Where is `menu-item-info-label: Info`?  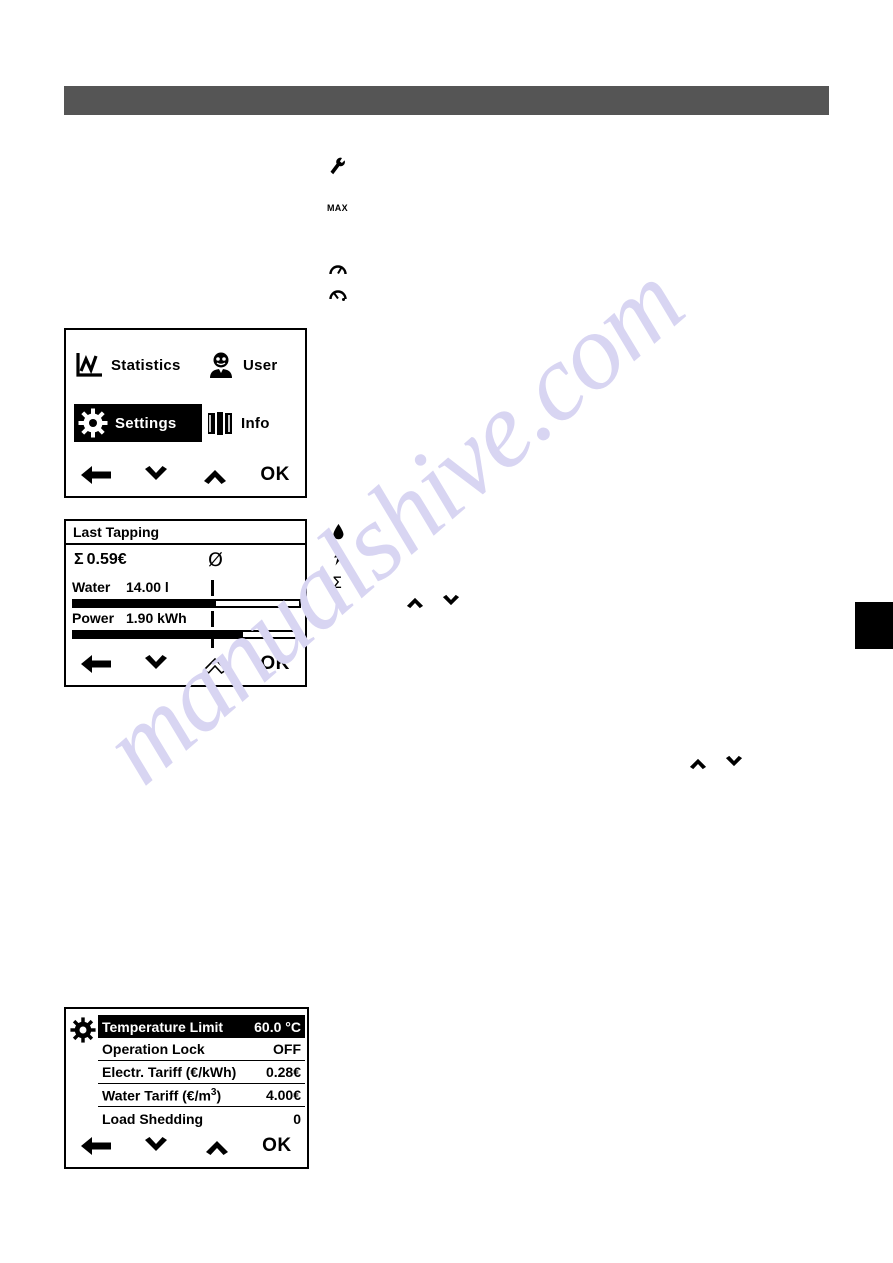 menu-item-info-label: Info is located at coordinates (255, 423).